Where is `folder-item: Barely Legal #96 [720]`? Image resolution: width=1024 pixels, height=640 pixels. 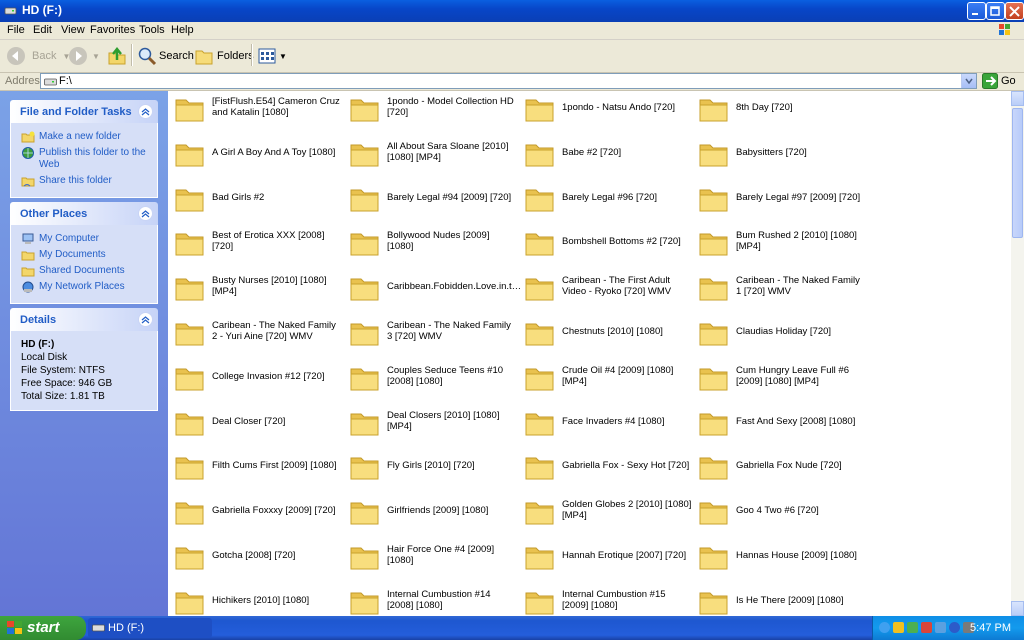 folder-item: Barely Legal #96 [720] is located at coordinates (609, 200).